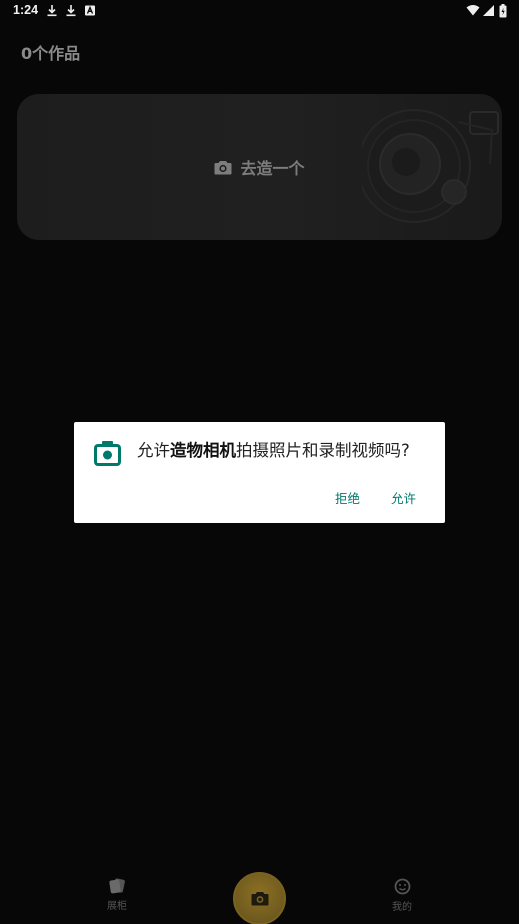 The image size is (519, 924). Describe the element at coordinates (402, 895) in the screenshot. I see `nav-item-mine: 我的` at that location.